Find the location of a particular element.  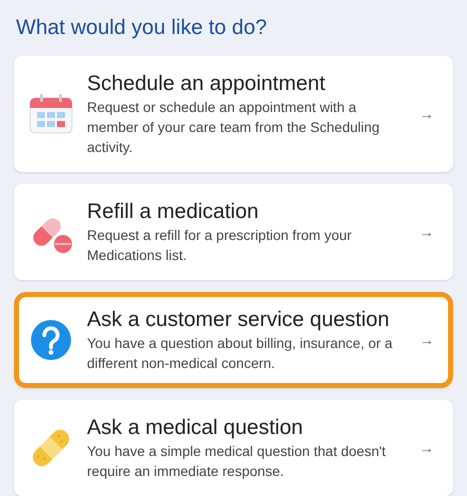

option-description: Request a refill for a prescription from your Medications list. is located at coordinates (220, 245).